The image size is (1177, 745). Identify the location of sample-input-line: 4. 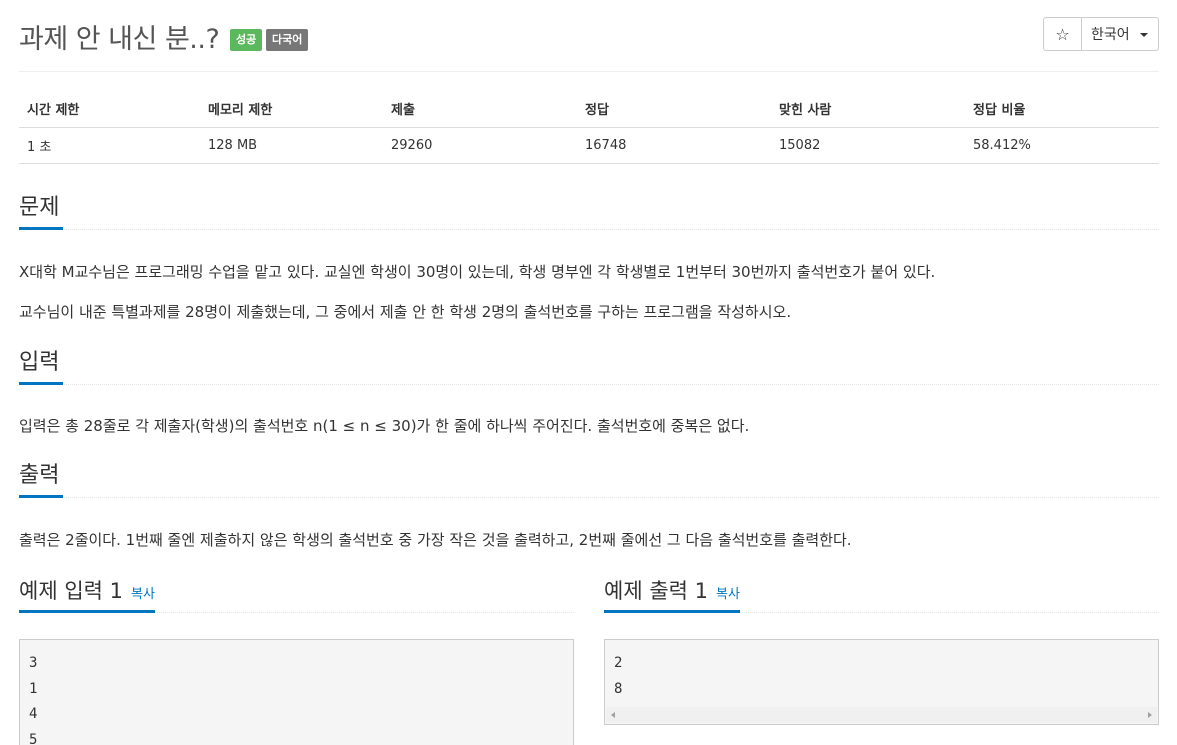
(33, 714).